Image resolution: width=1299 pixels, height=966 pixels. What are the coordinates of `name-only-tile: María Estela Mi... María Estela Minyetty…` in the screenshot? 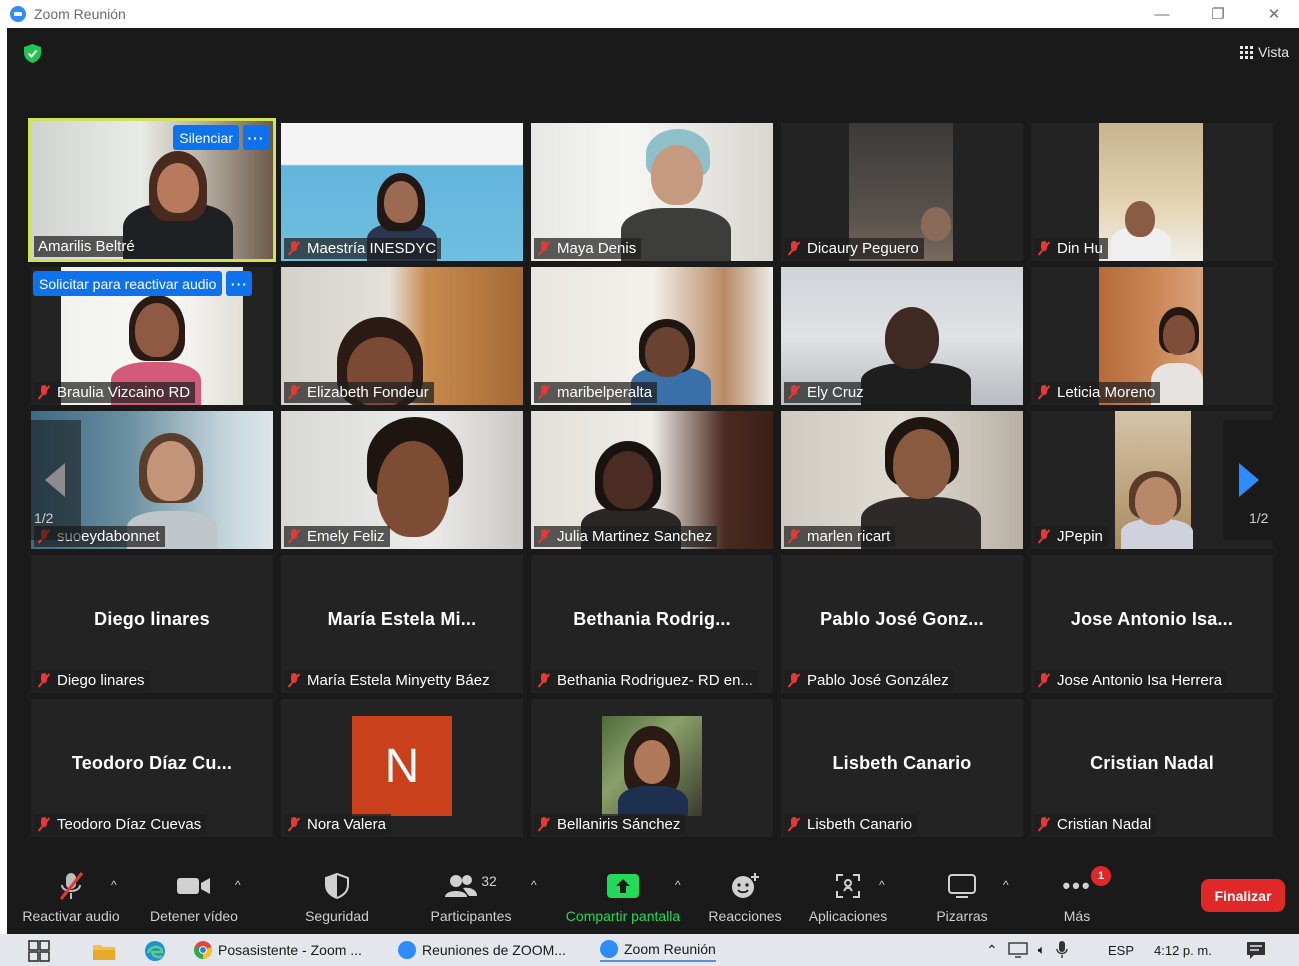 It's located at (402, 624).